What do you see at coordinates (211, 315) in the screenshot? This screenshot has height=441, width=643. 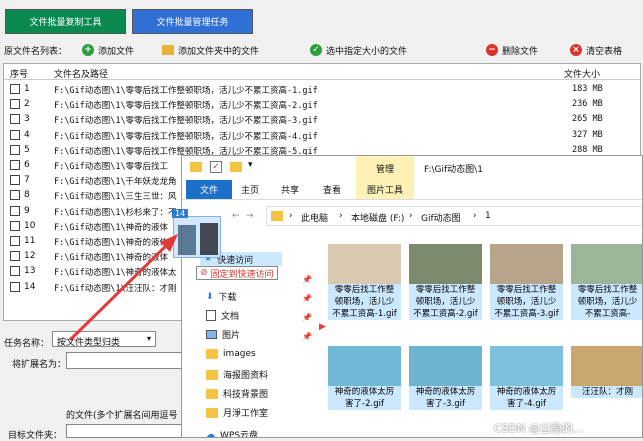 I see `document-icon` at bounding box center [211, 315].